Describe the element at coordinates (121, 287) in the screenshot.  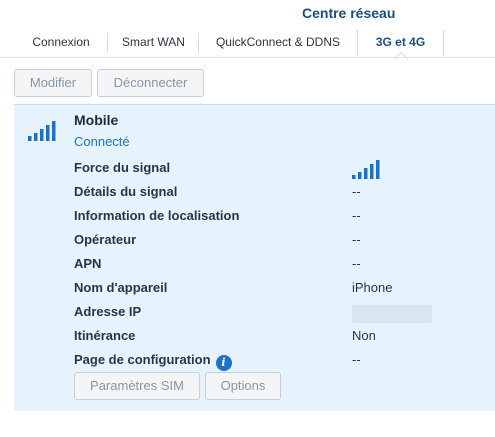
I see `detail-label: Nom d'appareil` at that location.